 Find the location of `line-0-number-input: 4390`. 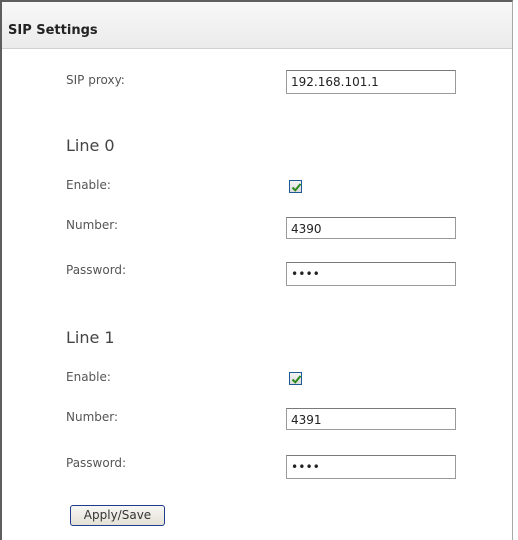

line-0-number-input: 4390 is located at coordinates (371, 228).